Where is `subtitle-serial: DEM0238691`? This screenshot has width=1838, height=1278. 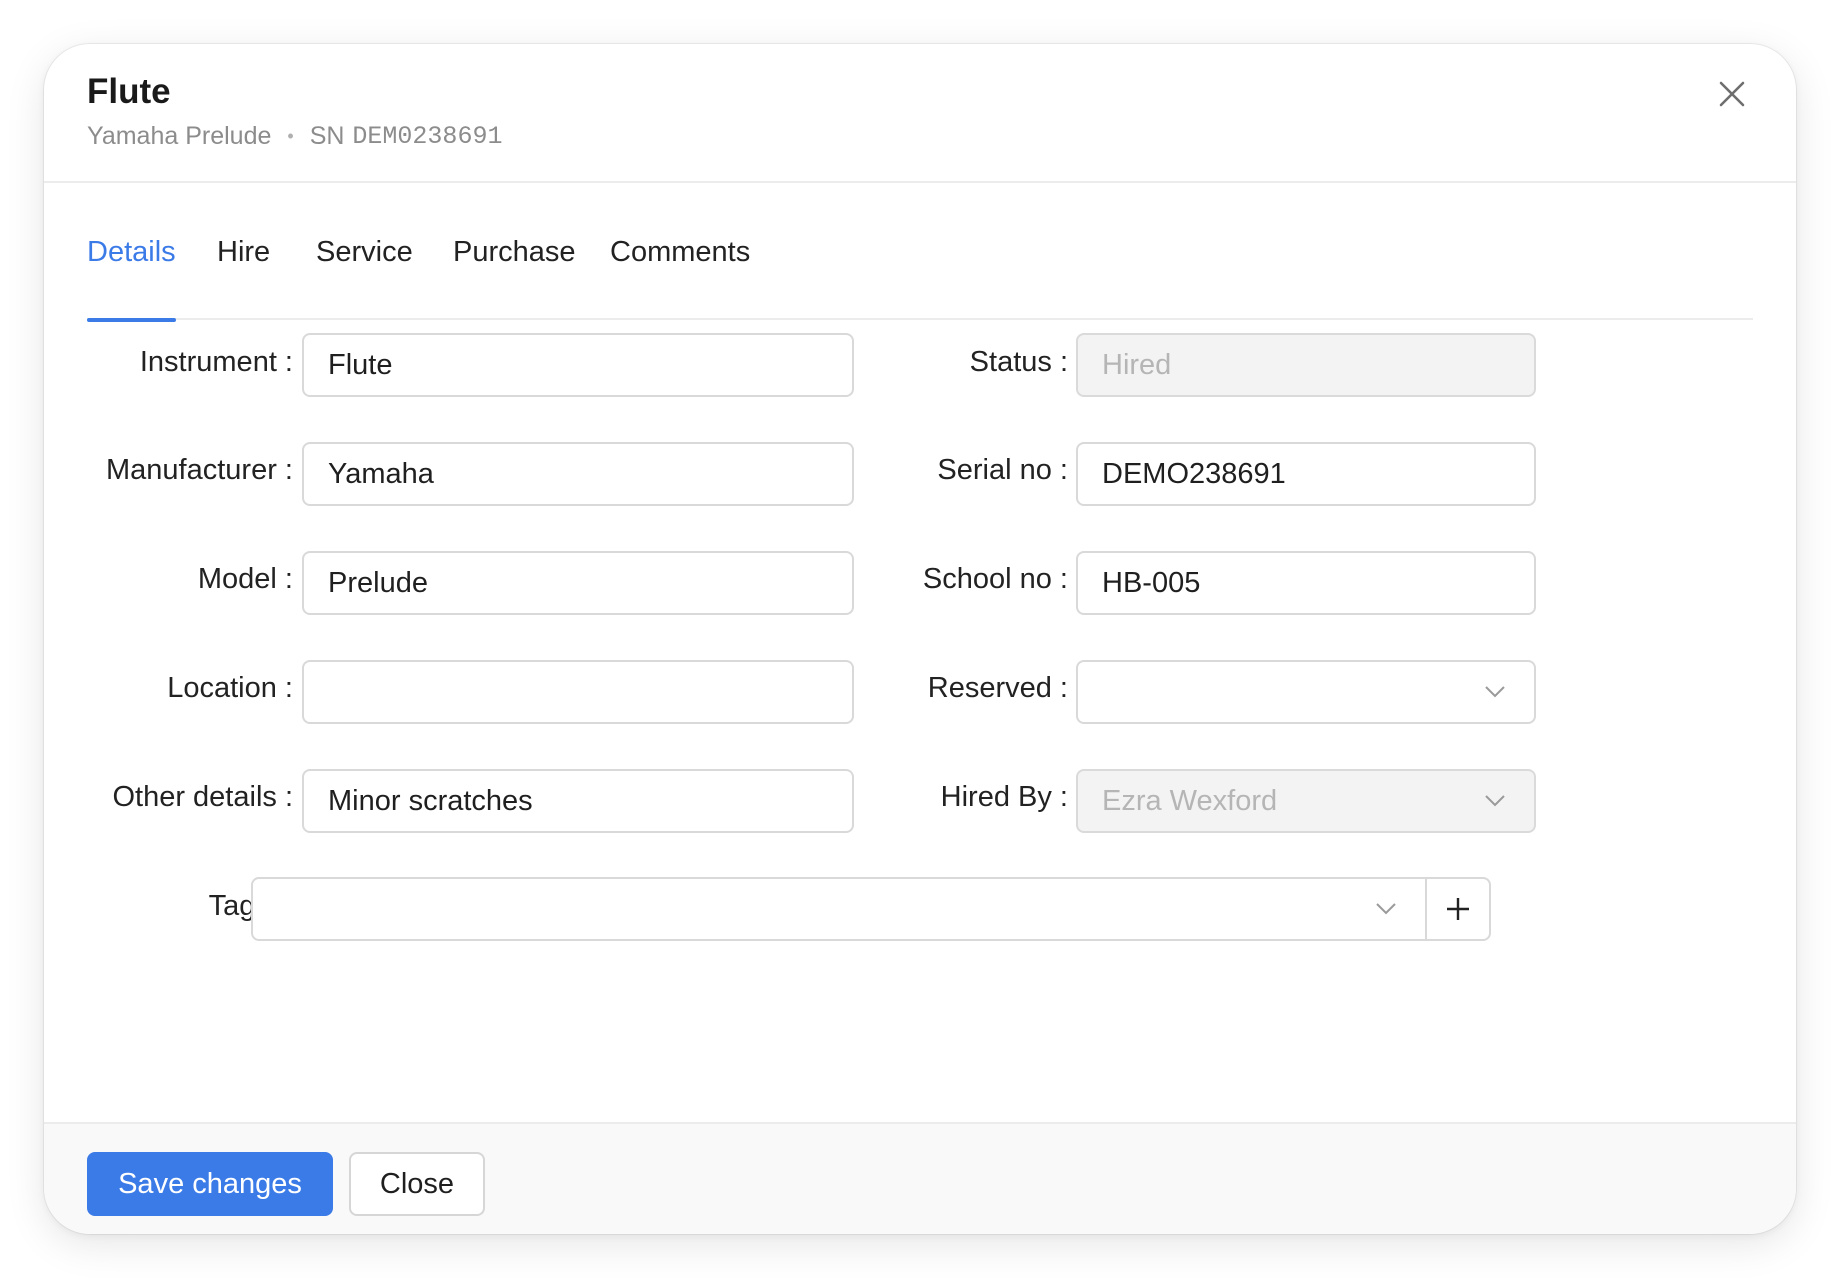 subtitle-serial: DEM0238691 is located at coordinates (427, 136).